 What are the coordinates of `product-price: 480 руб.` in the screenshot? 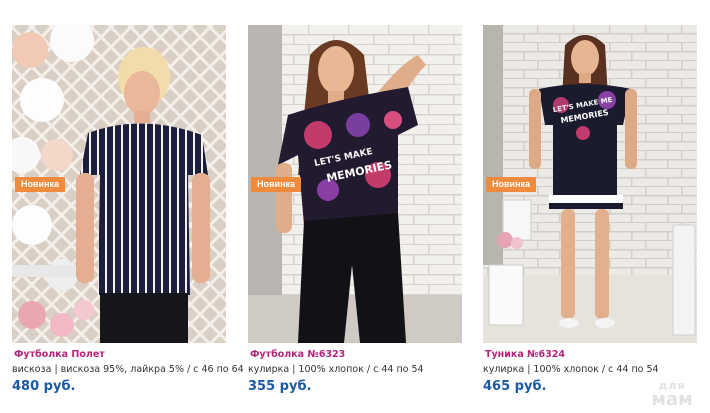 It's located at (44, 386).